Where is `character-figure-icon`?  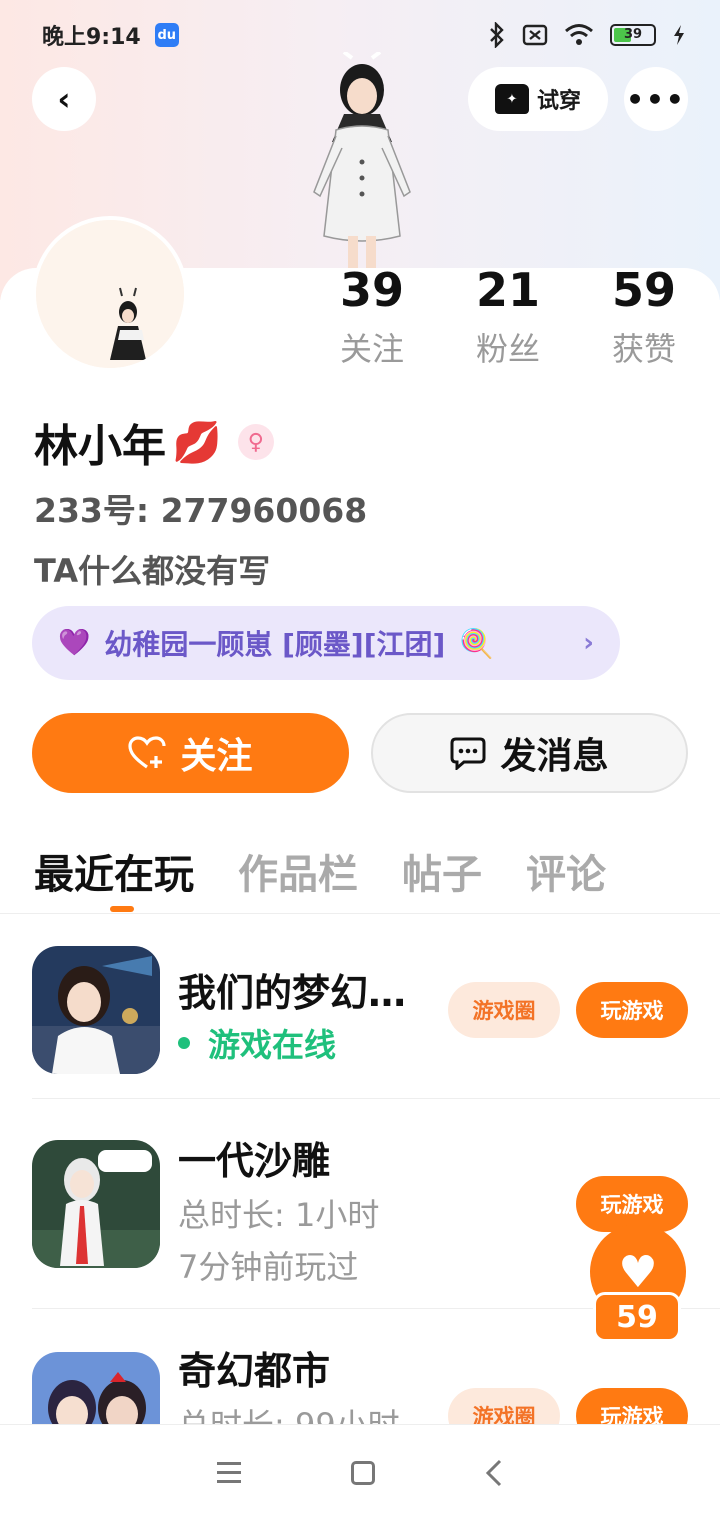 character-figure-icon is located at coordinates (362, 160).